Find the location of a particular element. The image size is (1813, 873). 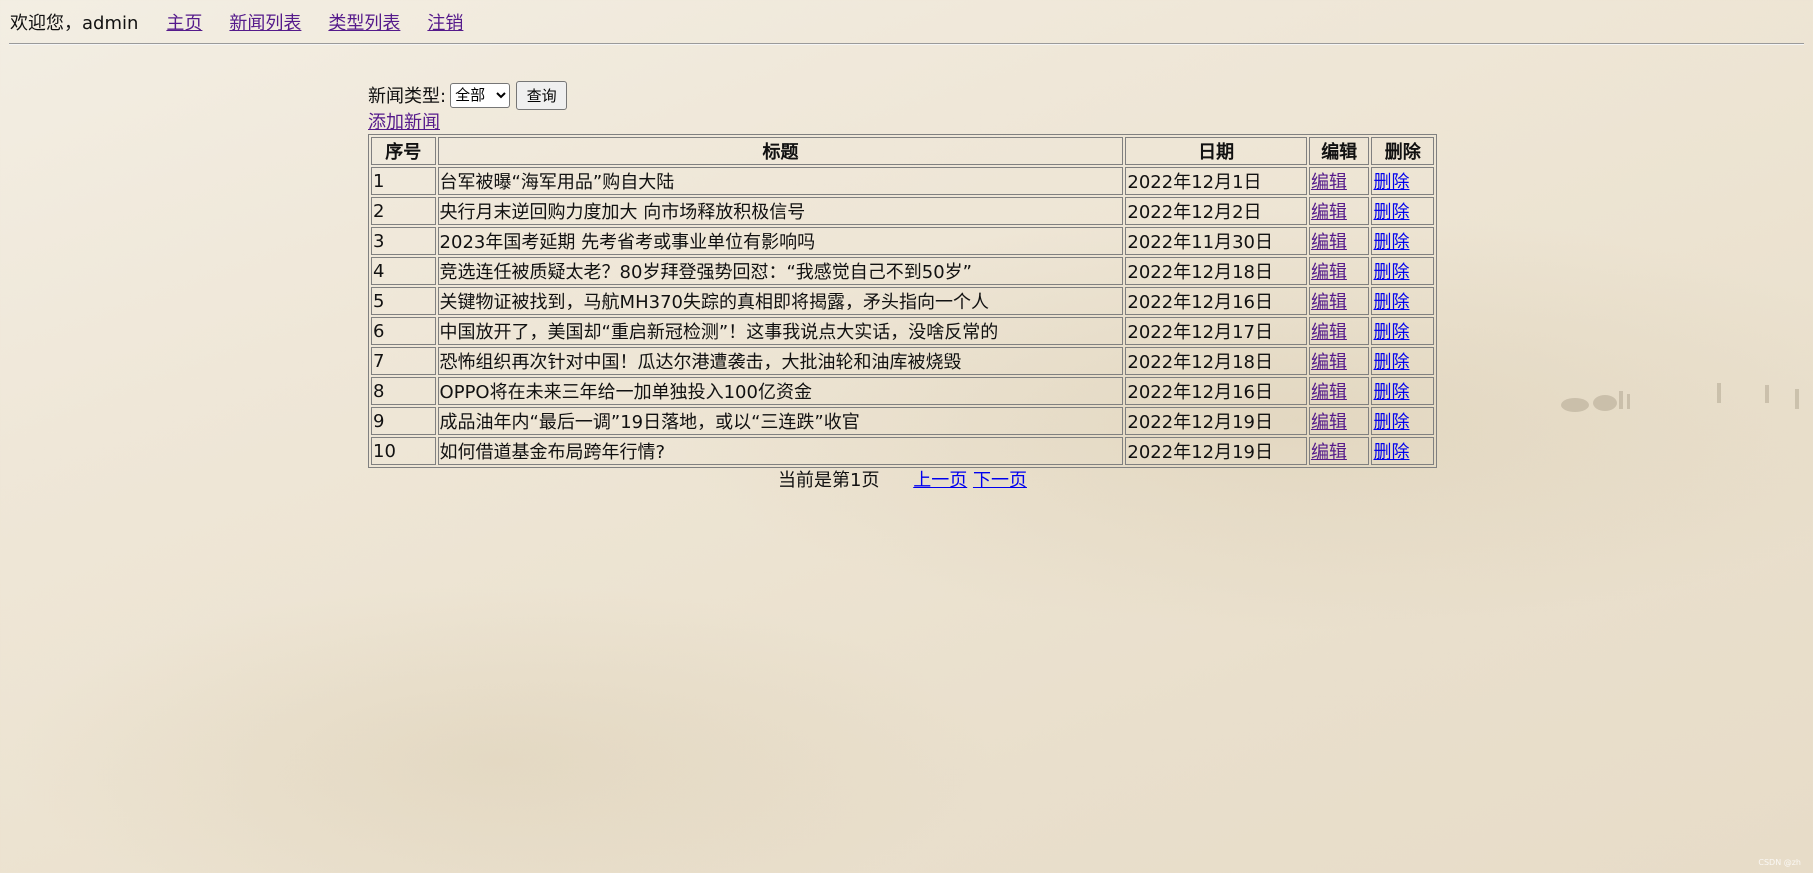

row-date: 2022年12月17日 is located at coordinates (1216, 331).